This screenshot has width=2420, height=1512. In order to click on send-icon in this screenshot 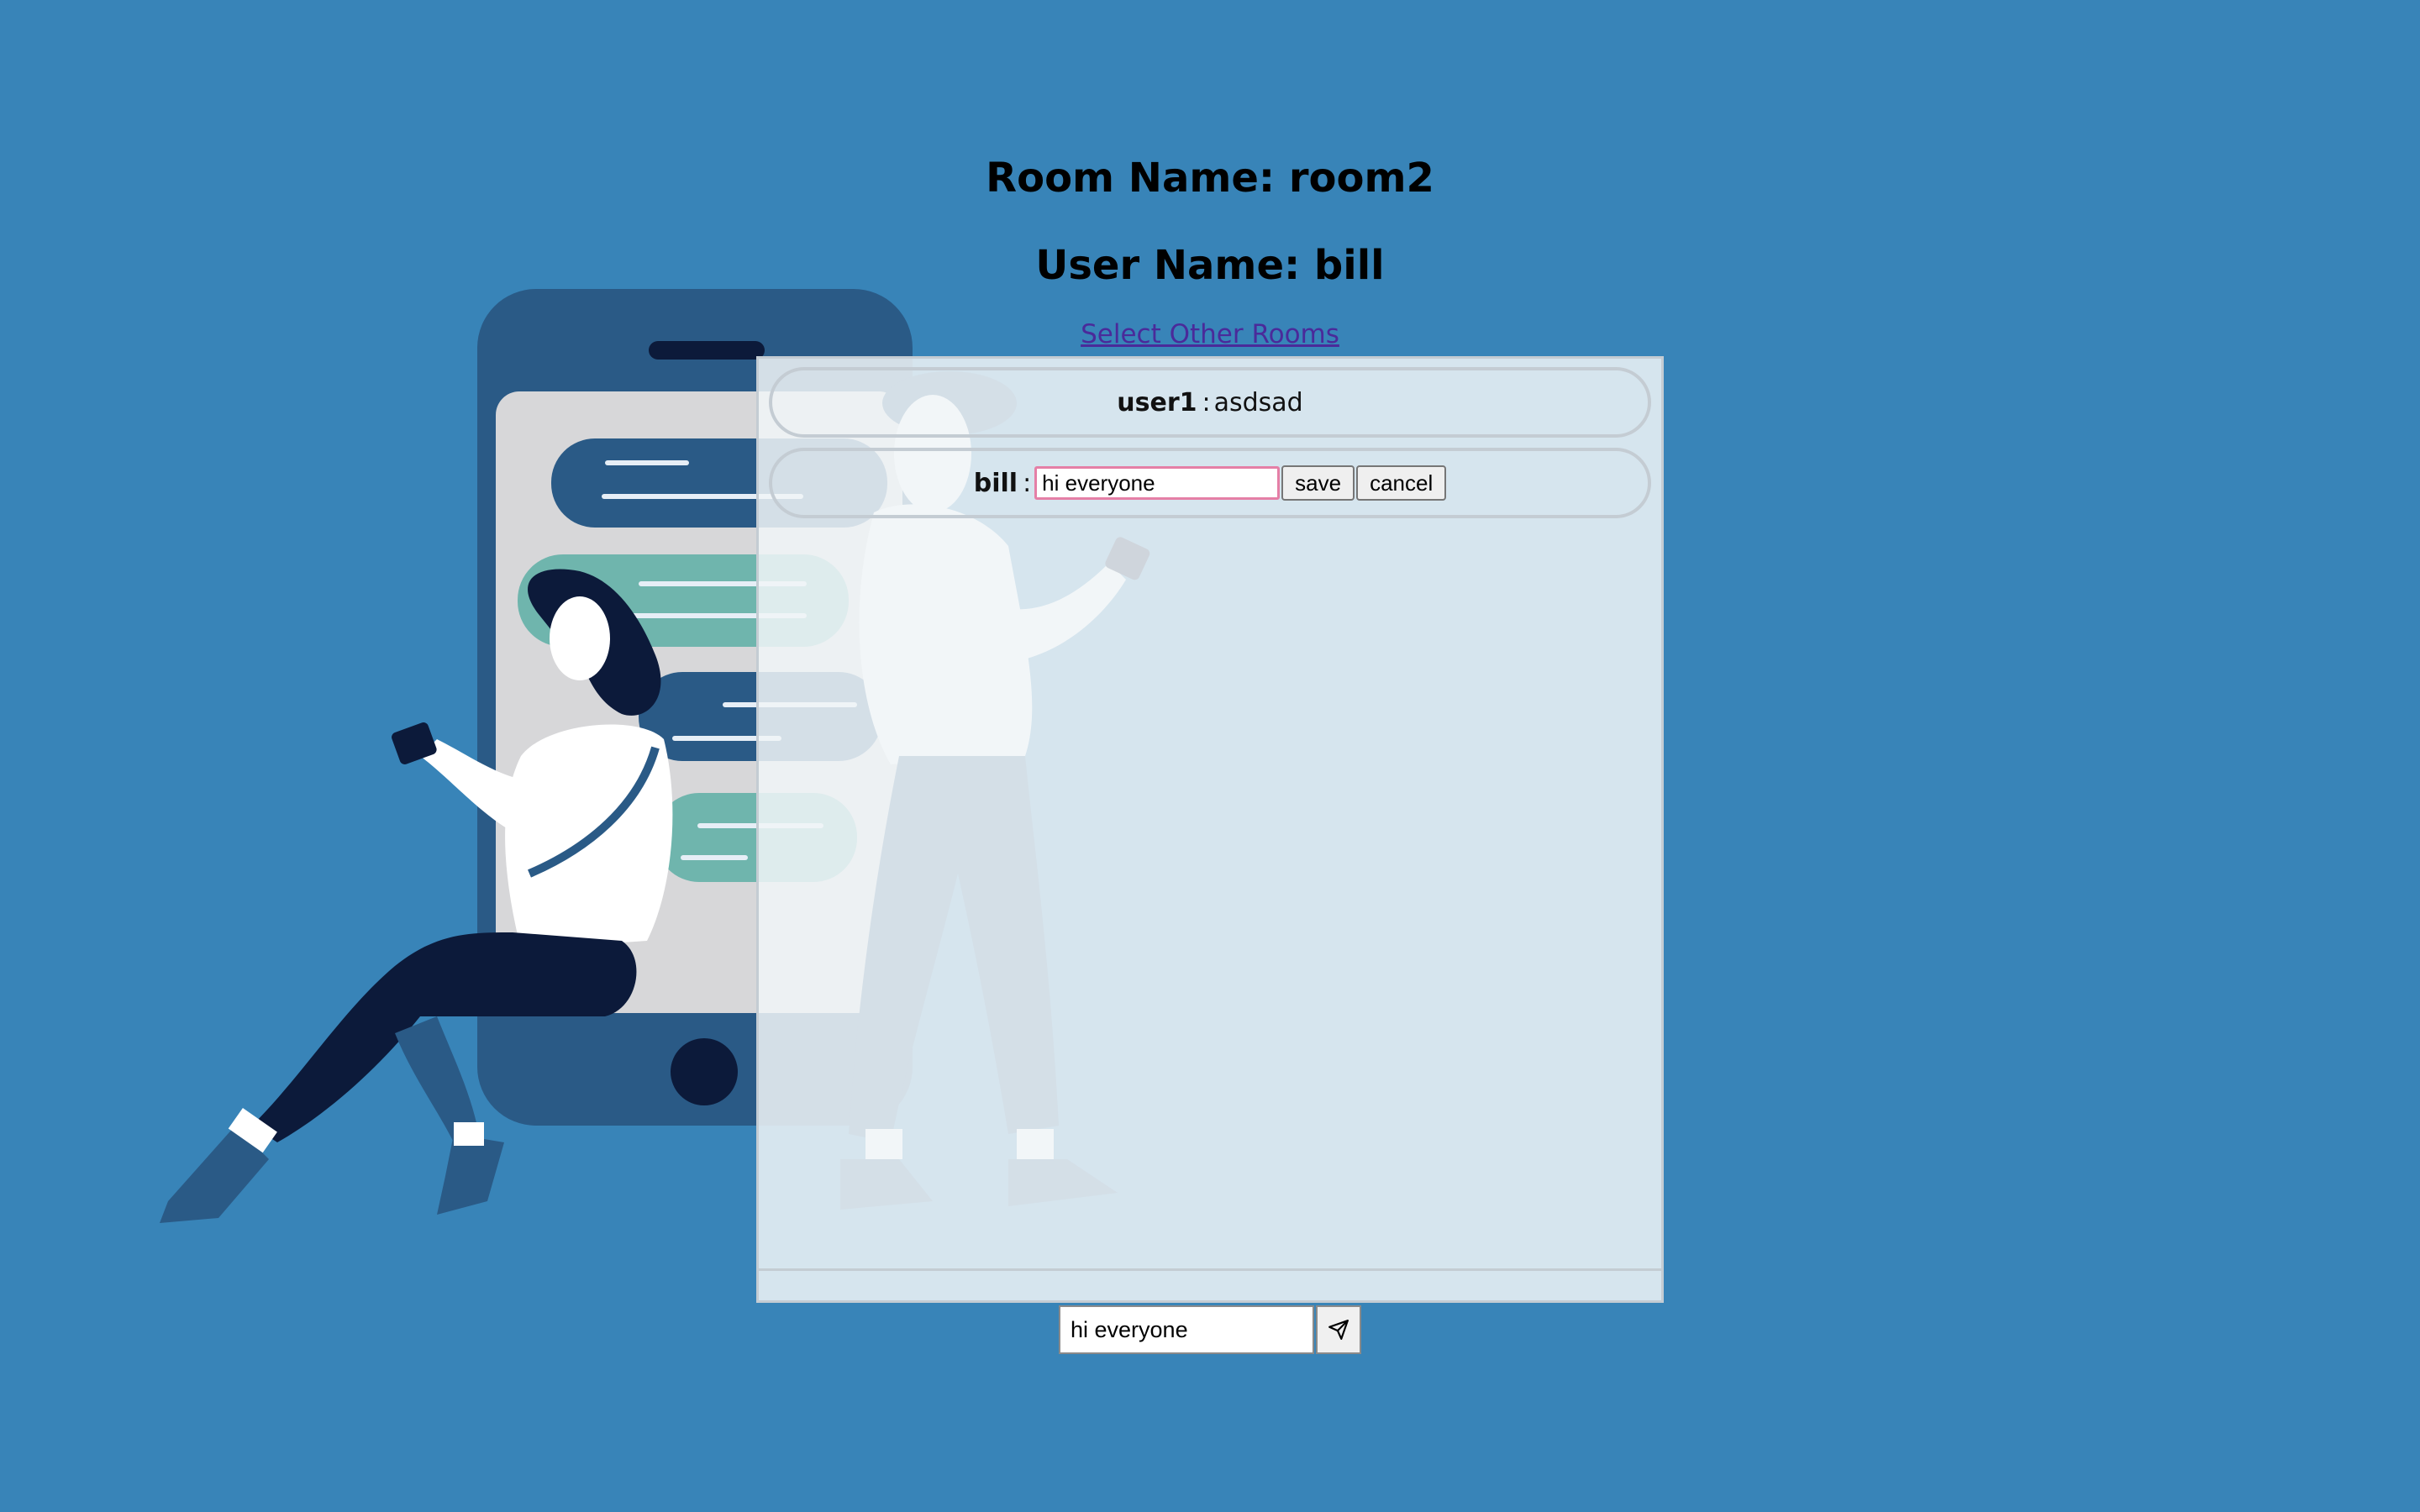, I will do `click(1338, 1330)`.